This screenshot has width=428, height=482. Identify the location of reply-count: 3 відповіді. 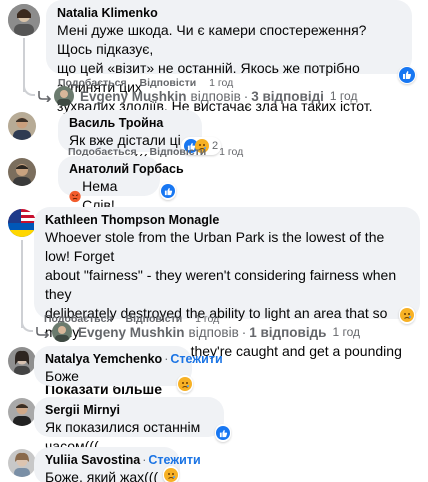
(287, 96).